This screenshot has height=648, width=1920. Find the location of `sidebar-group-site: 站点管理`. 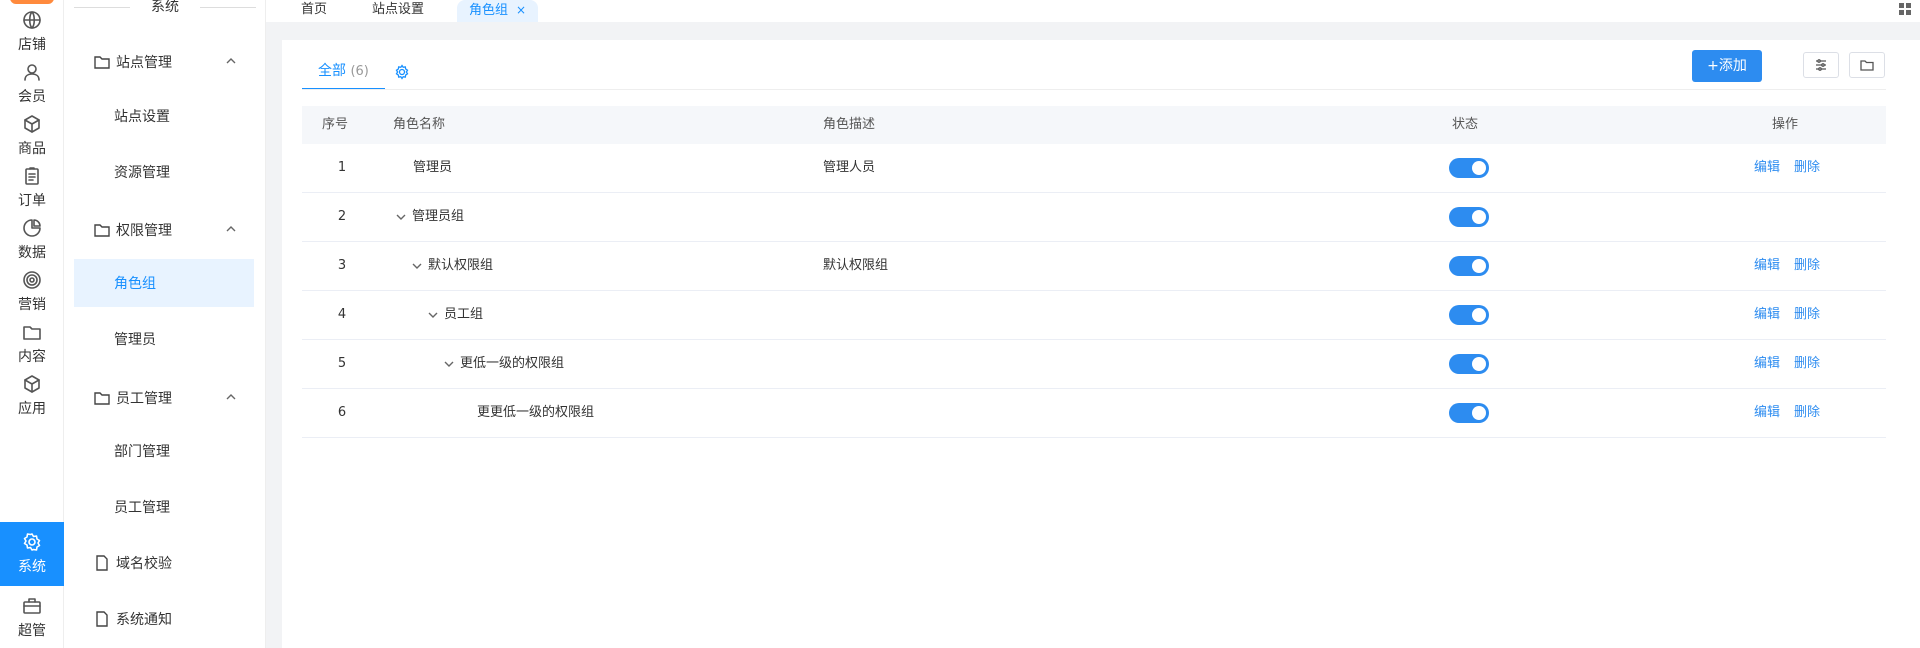

sidebar-group-site: 站点管理 is located at coordinates (165, 62).